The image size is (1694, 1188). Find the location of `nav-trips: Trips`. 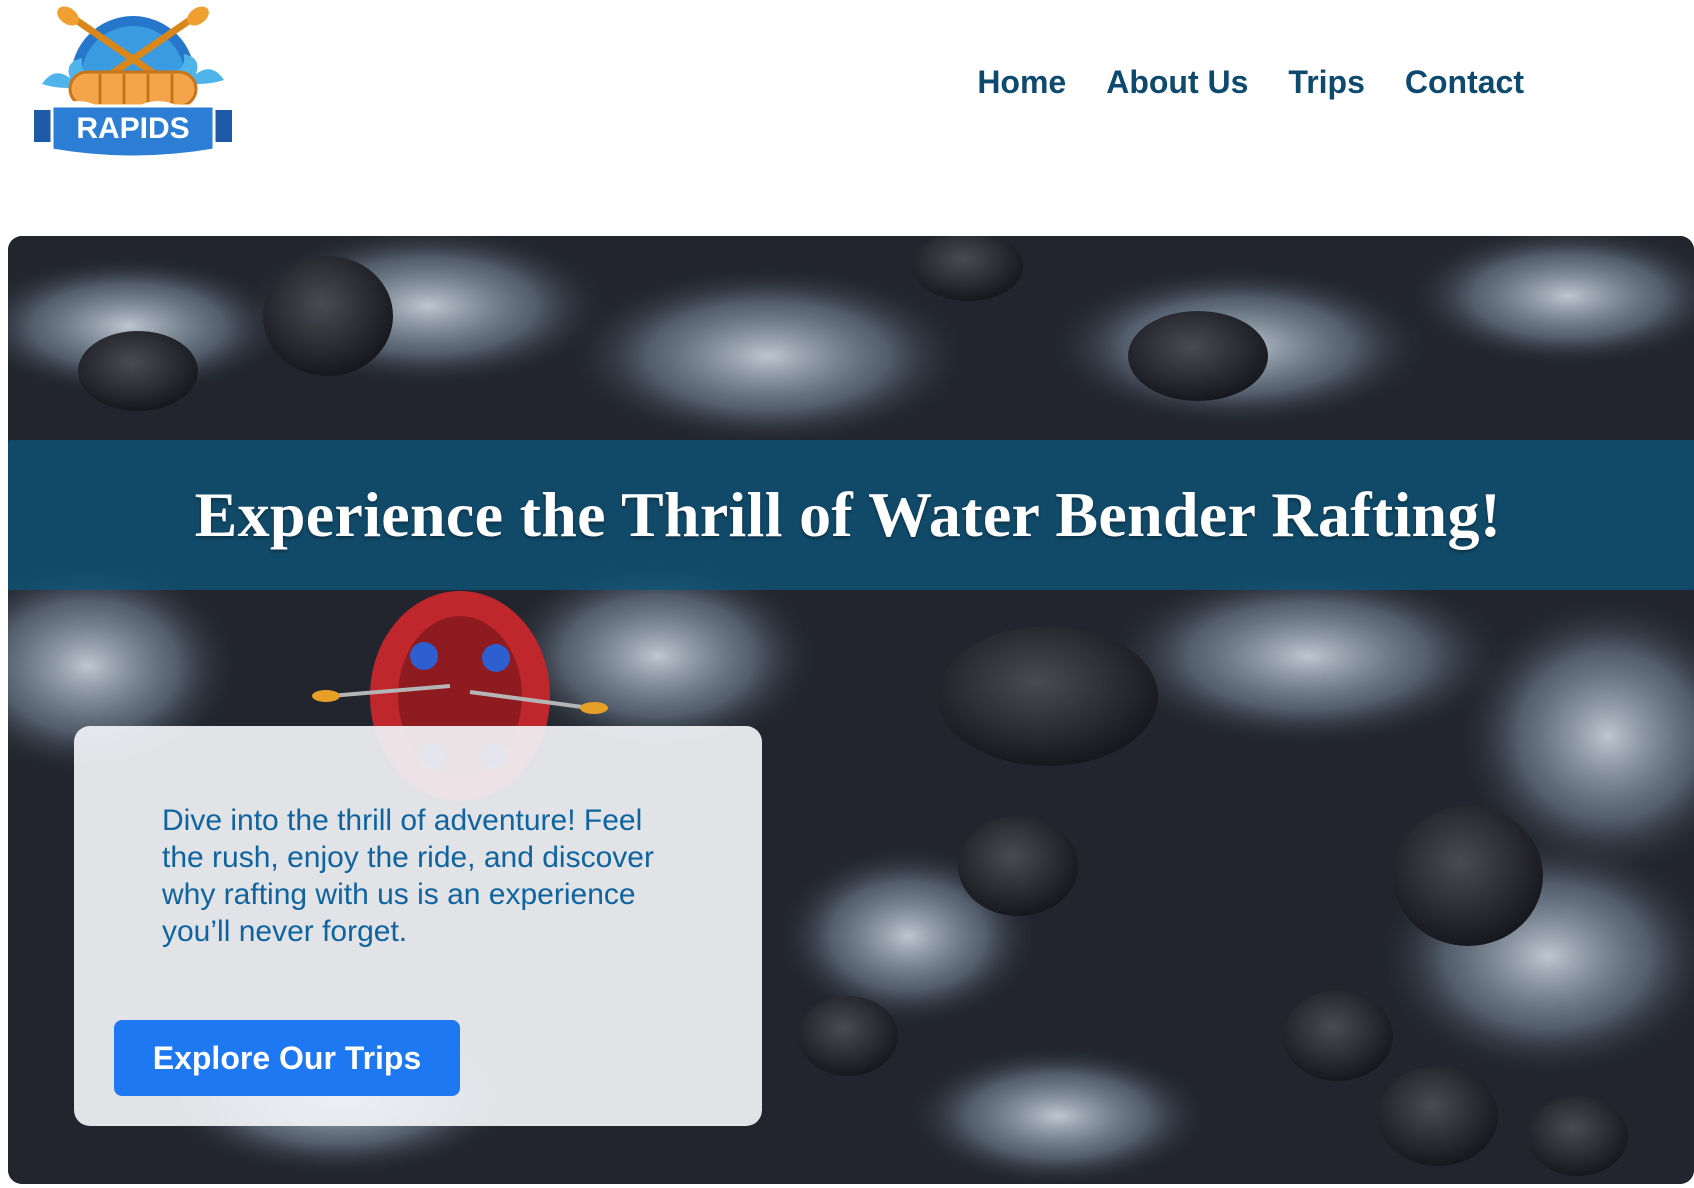

nav-trips: Trips is located at coordinates (1326, 82).